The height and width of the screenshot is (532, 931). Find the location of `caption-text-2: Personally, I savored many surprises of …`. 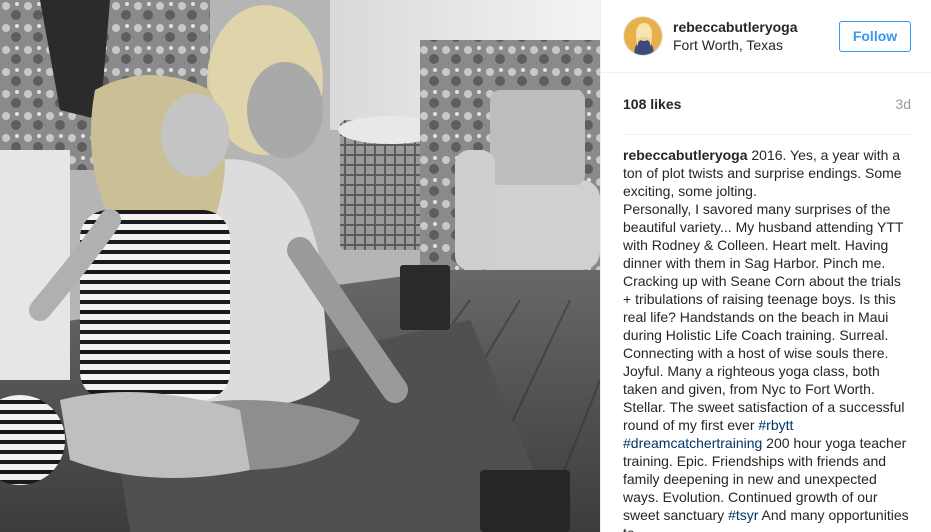

caption-text-2: Personally, I savored many surprises of … is located at coordinates (764, 317).